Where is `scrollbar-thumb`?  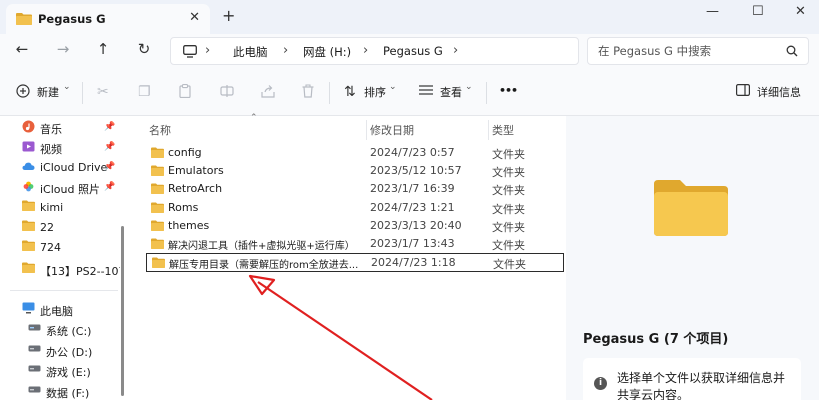
scrollbar-thumb is located at coordinates (122, 311).